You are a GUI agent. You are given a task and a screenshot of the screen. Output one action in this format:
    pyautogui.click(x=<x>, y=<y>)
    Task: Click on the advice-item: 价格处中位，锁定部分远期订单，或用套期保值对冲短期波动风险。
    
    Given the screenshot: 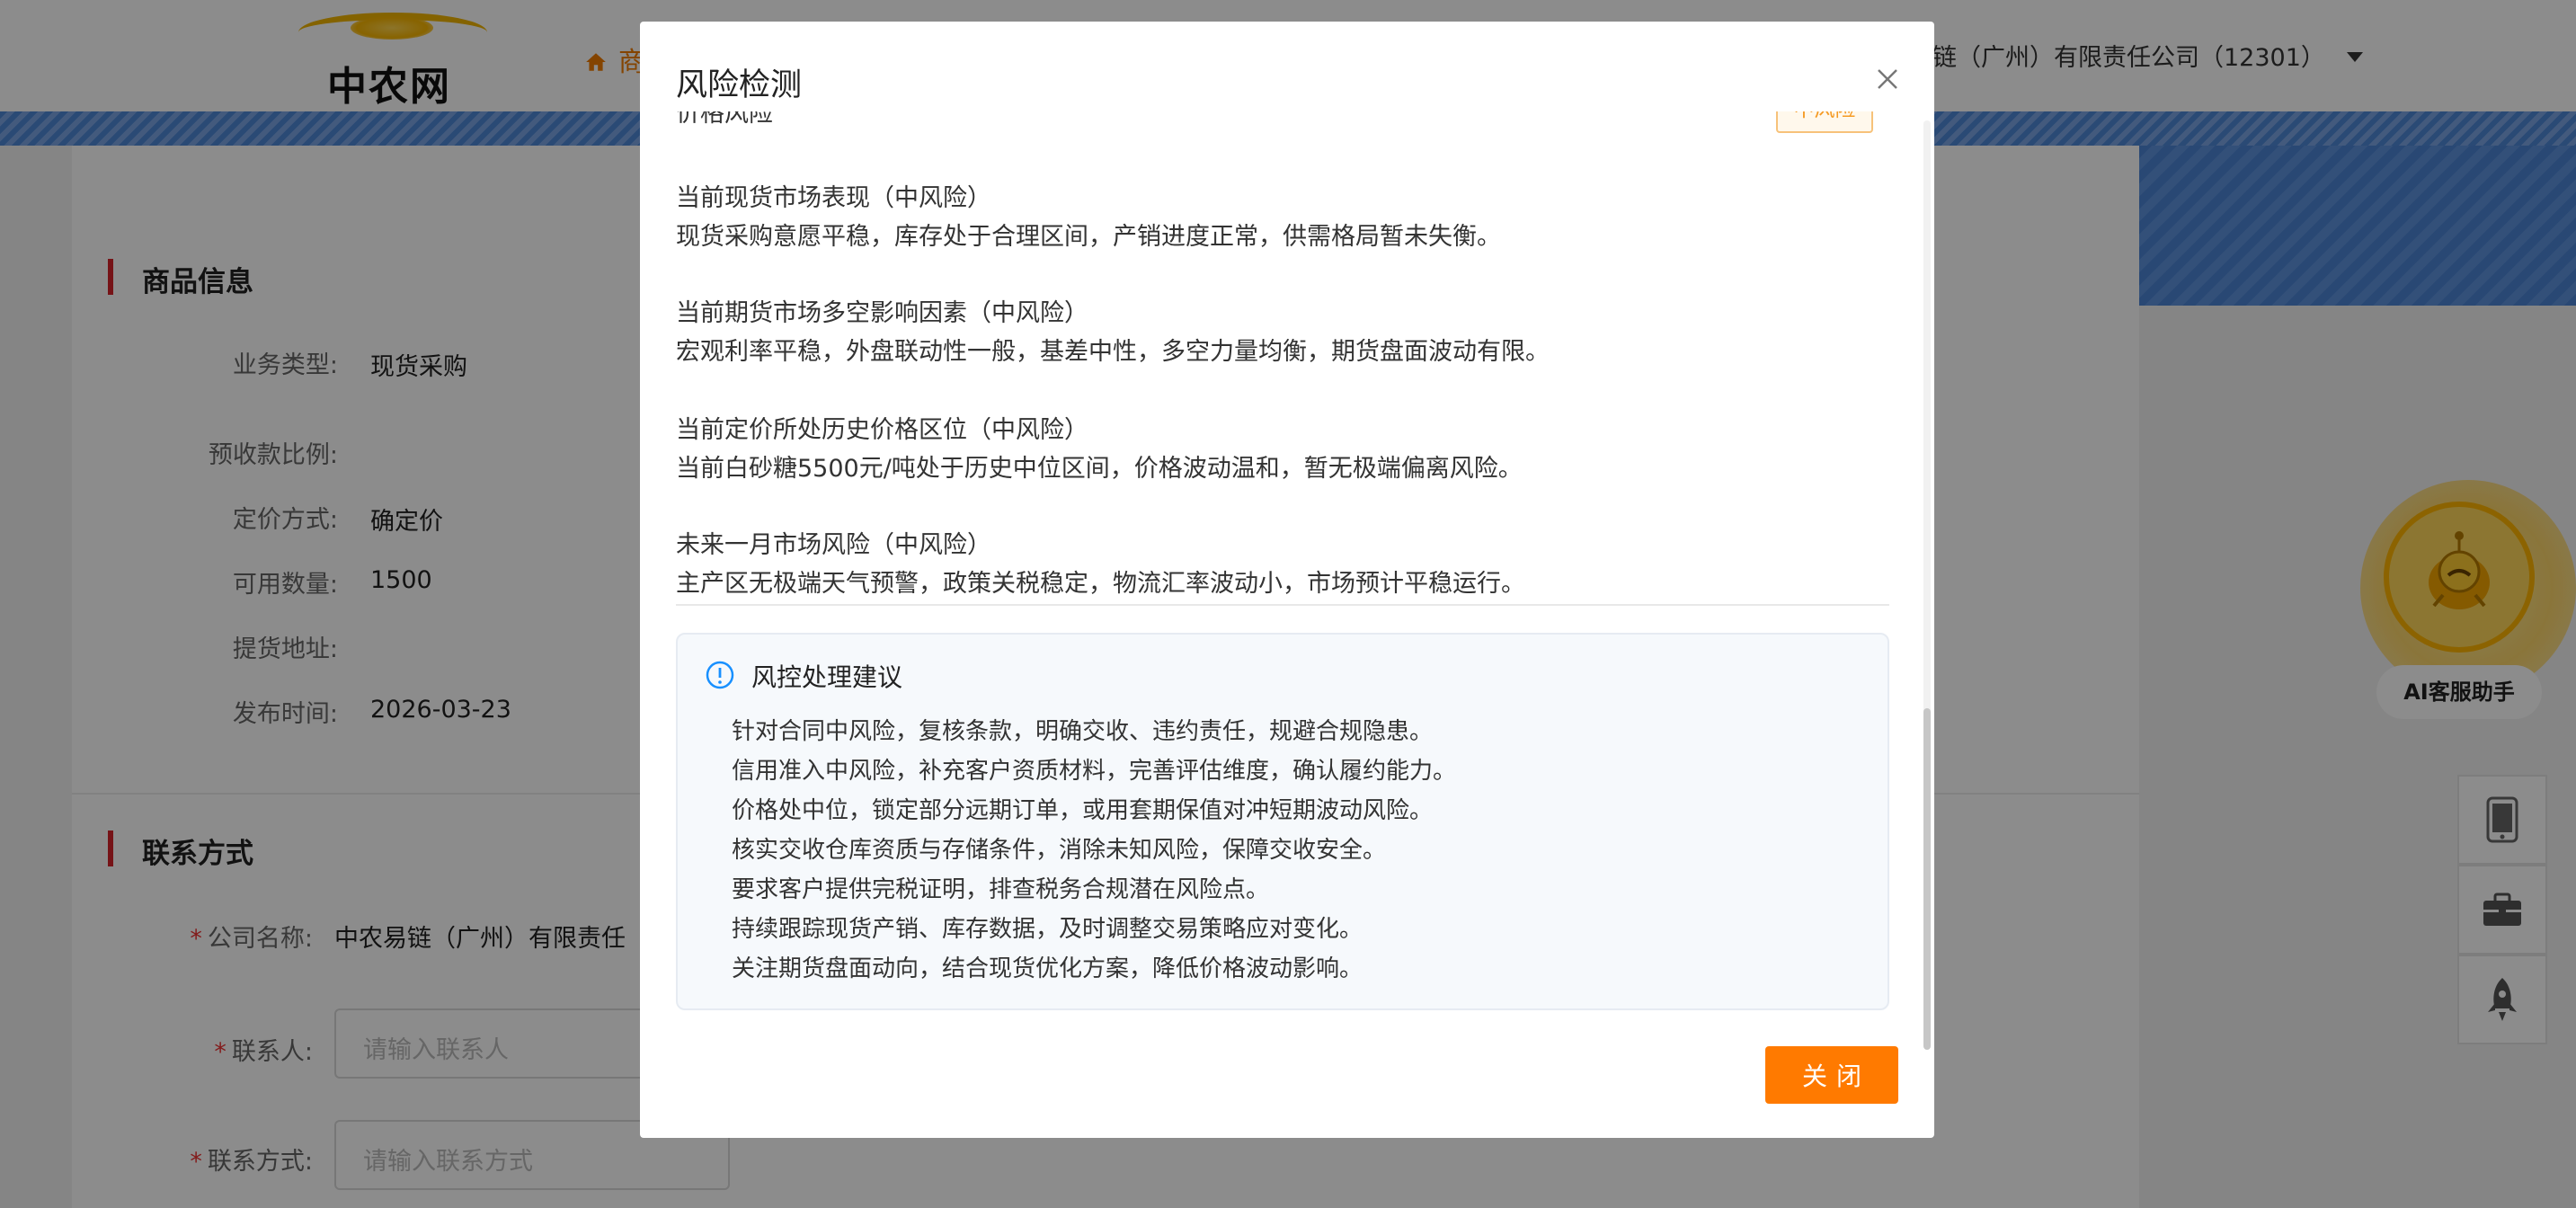 What is the action you would take?
    pyautogui.click(x=1083, y=810)
    